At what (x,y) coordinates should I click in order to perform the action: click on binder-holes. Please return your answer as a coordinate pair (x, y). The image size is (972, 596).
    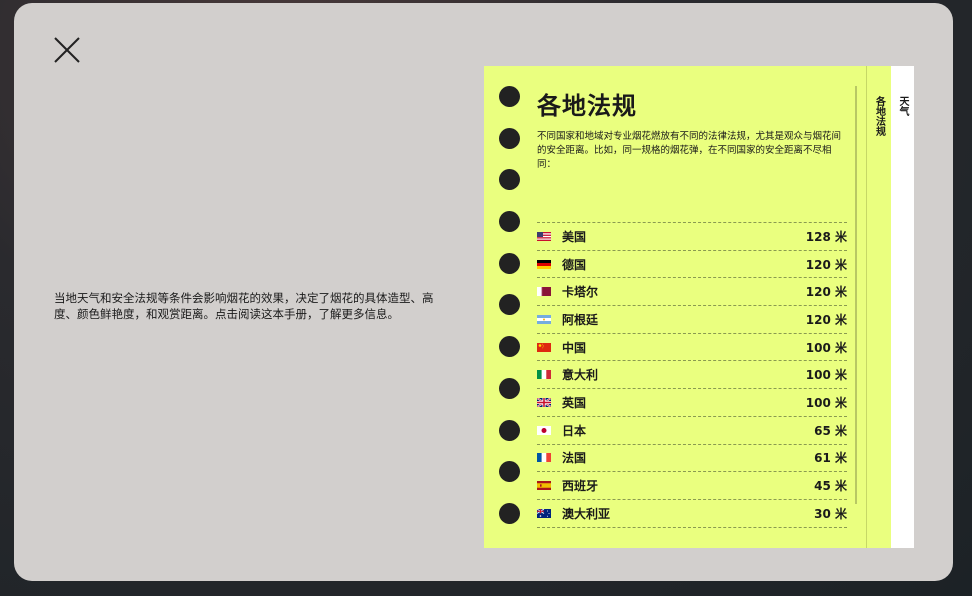
    Looking at the image, I should click on (510, 315).